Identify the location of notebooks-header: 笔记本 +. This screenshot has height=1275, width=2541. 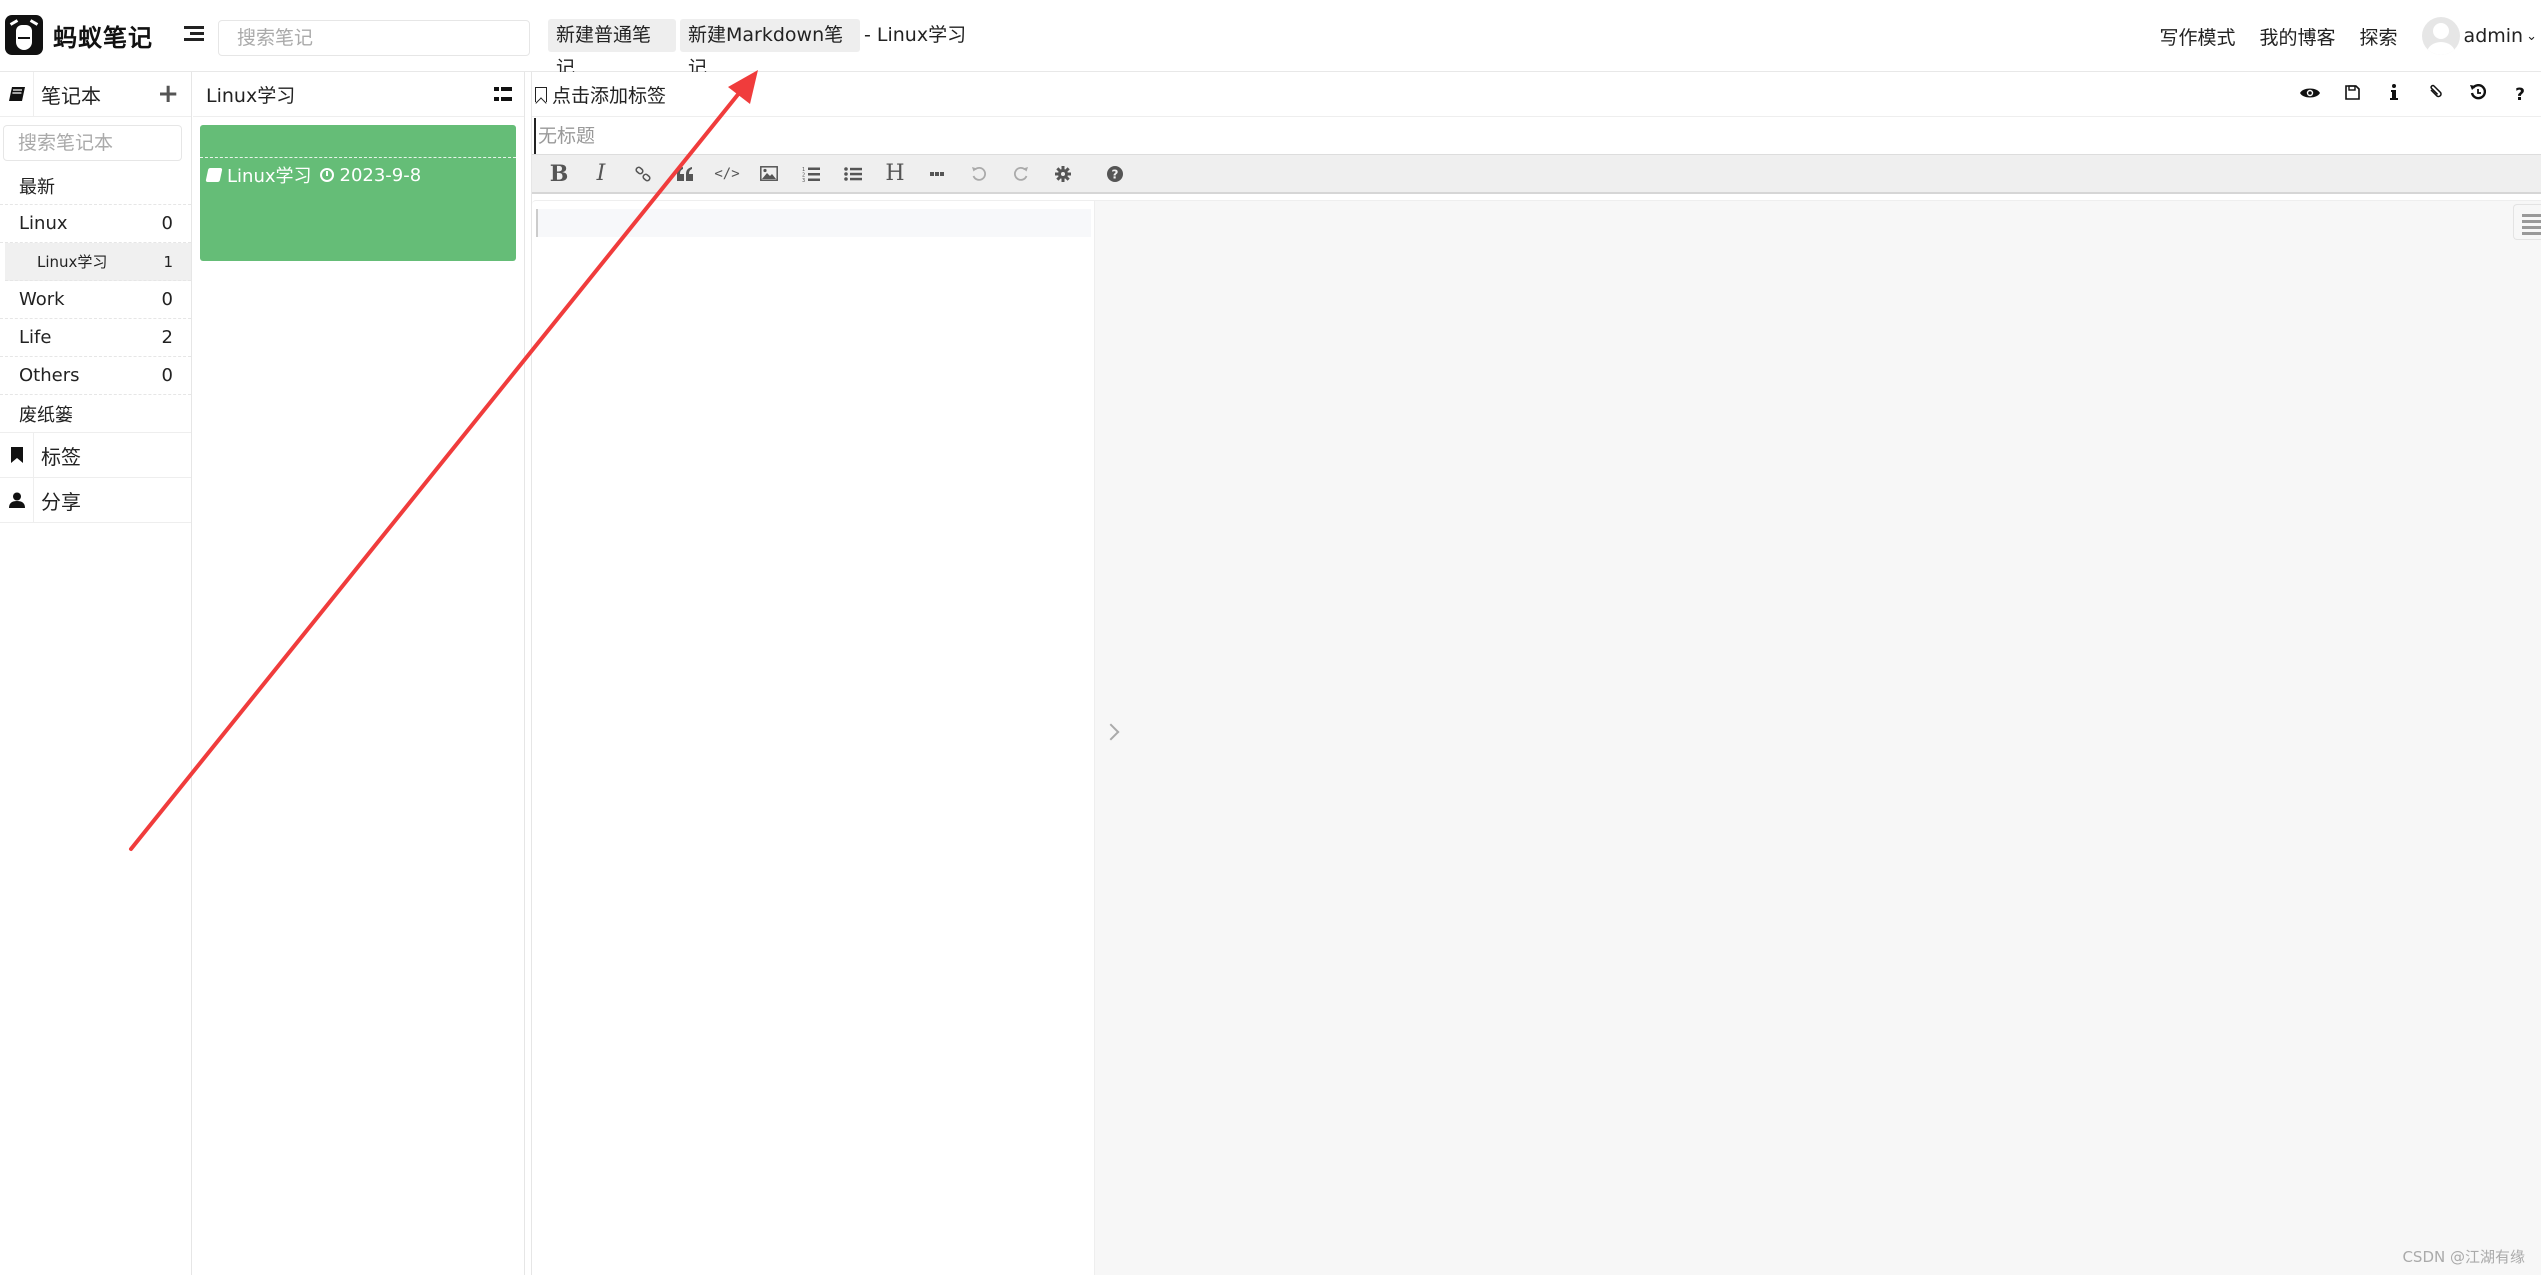
(95, 94).